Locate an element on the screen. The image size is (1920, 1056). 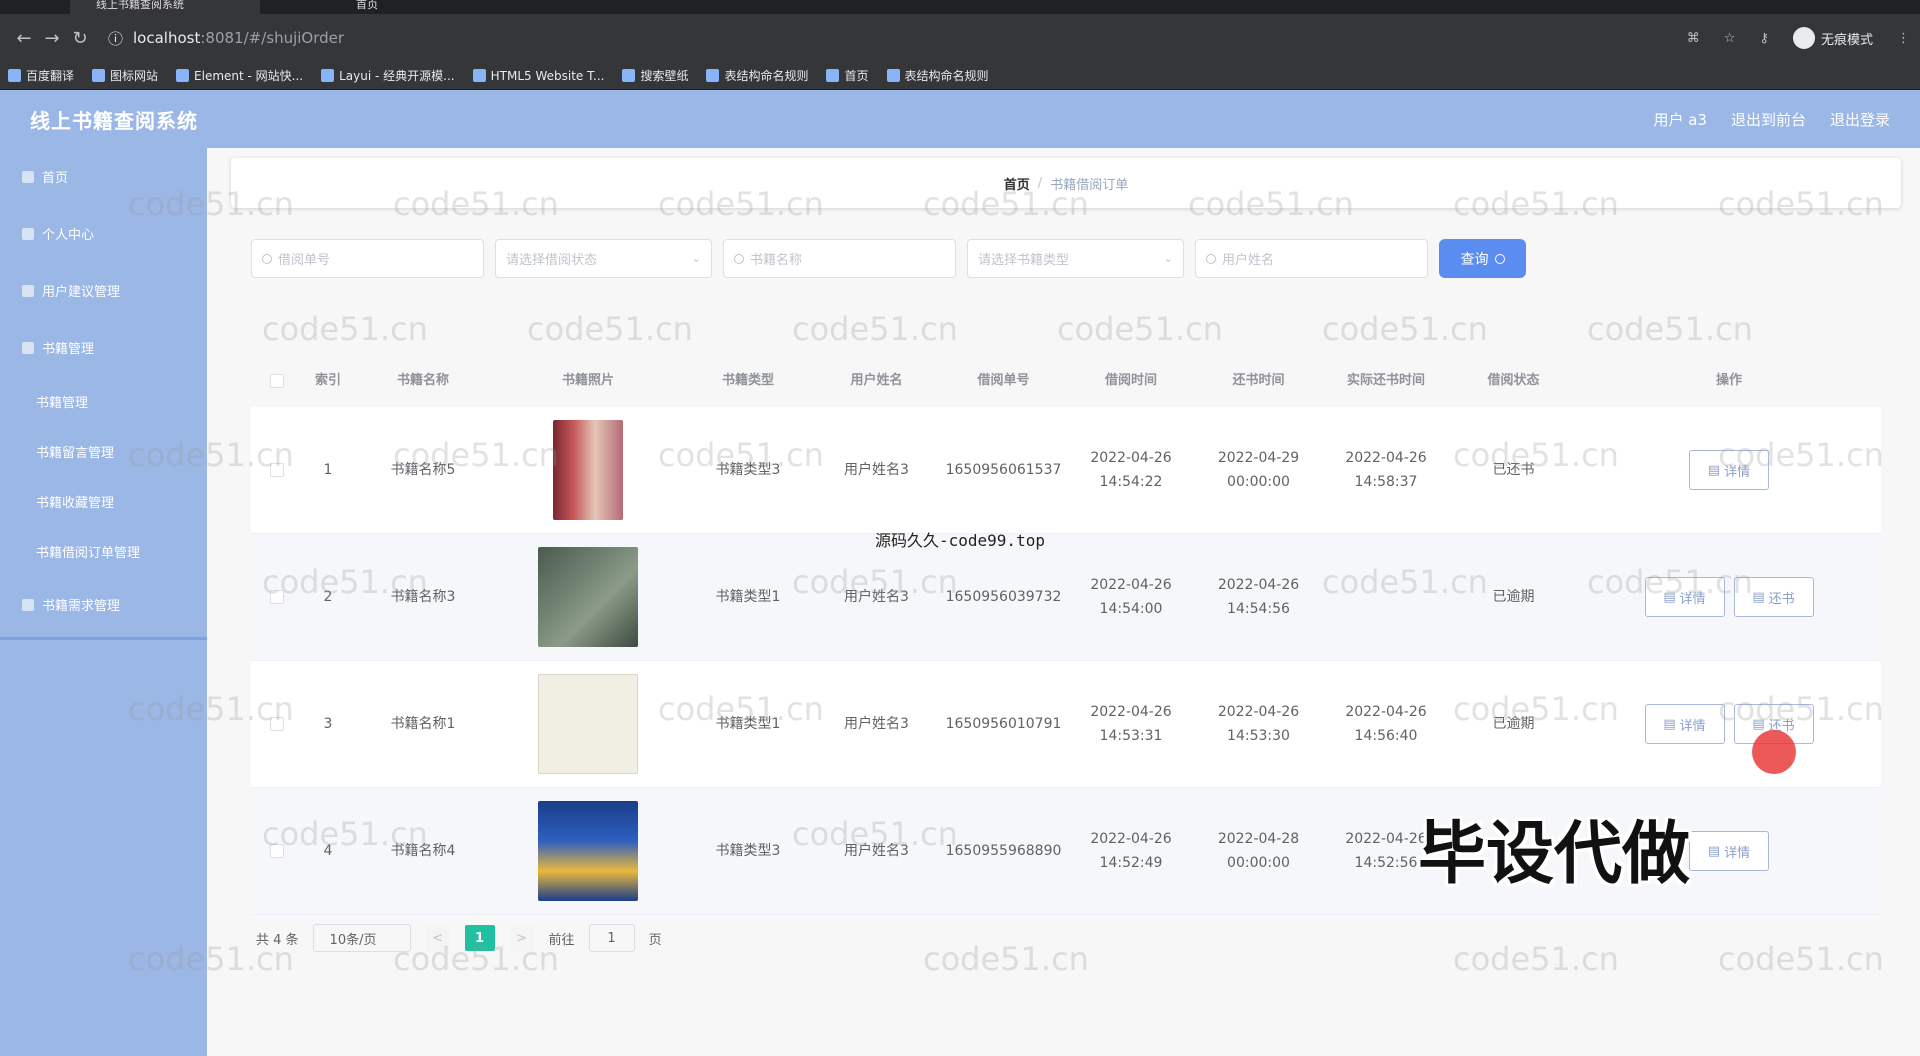
sidebar-item-orders: 书籍借阅订单管理 is located at coordinates (103, 551).